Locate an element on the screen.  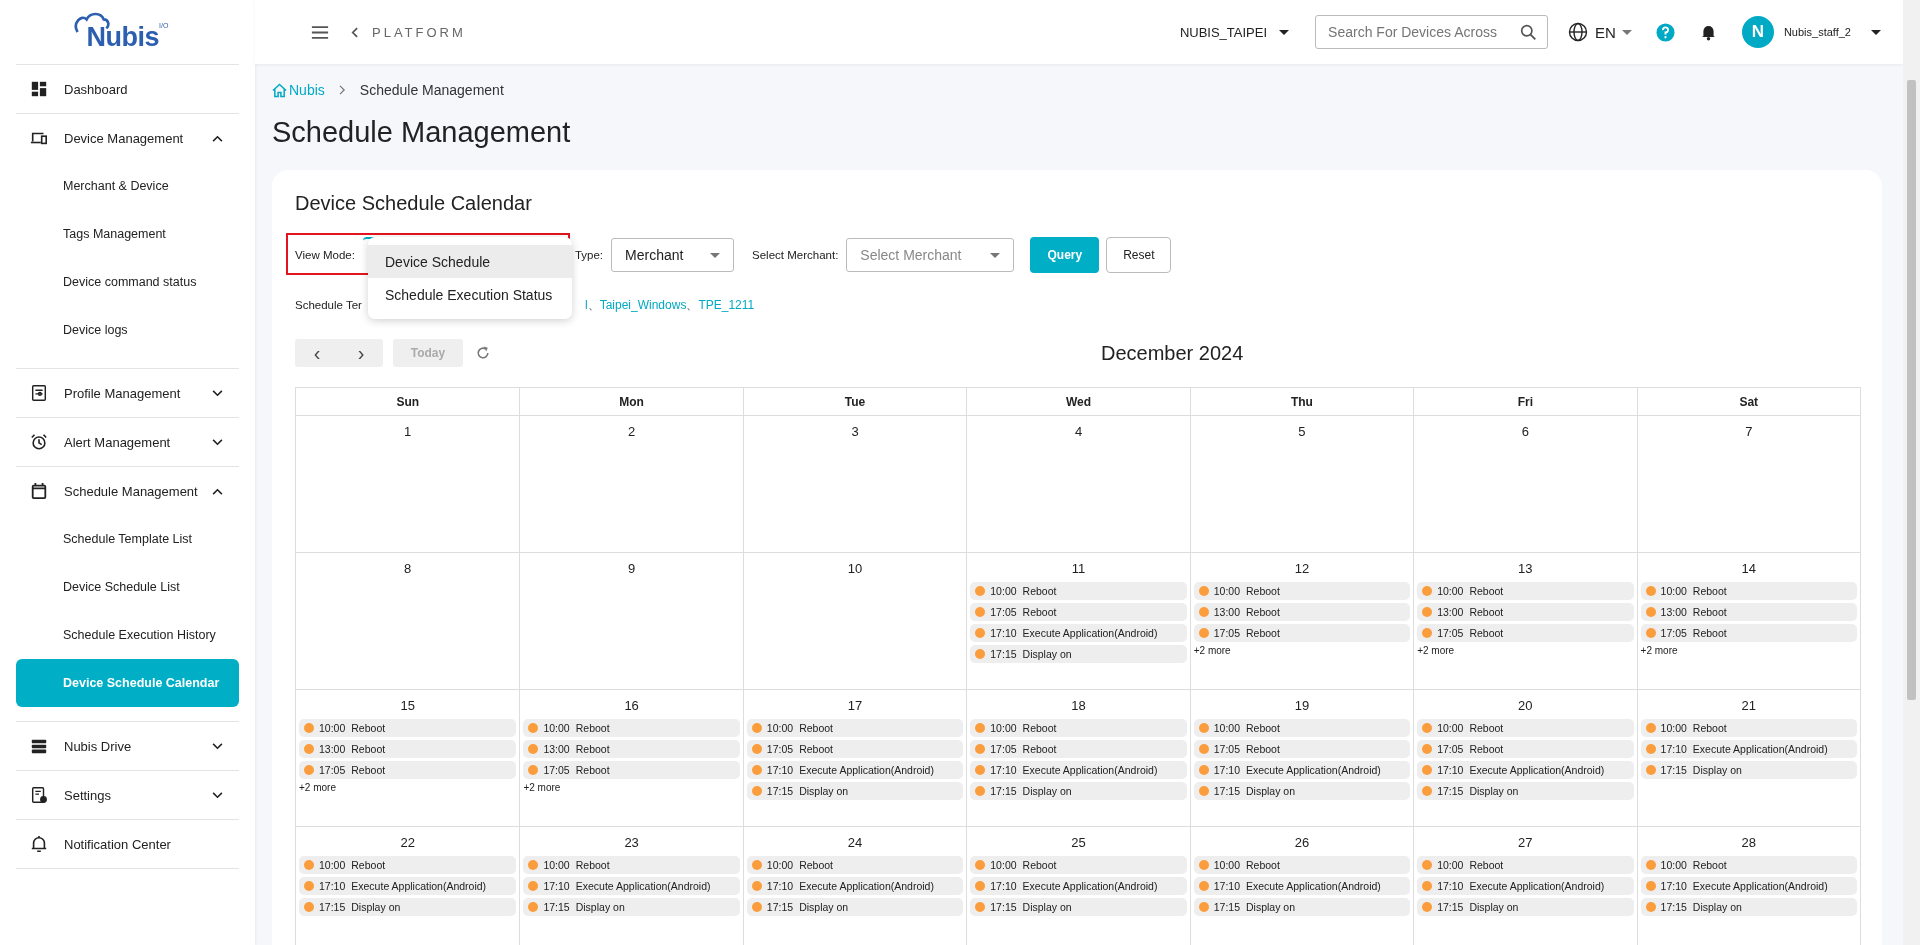
help-icon is located at coordinates (1665, 32).